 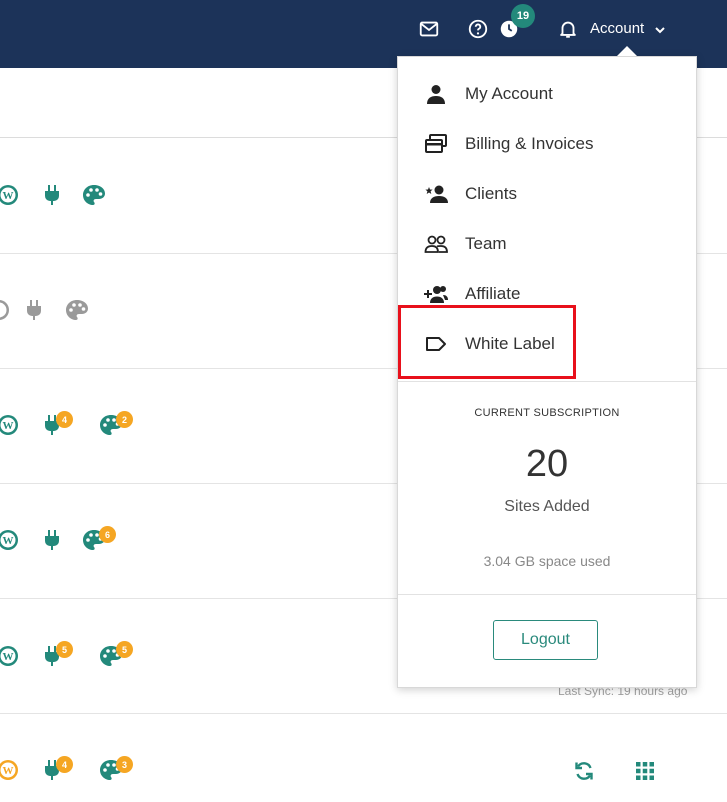 What do you see at coordinates (547, 413) in the screenshot?
I see `subscription-heading: CURRENT SUBSCRIPTION` at bounding box center [547, 413].